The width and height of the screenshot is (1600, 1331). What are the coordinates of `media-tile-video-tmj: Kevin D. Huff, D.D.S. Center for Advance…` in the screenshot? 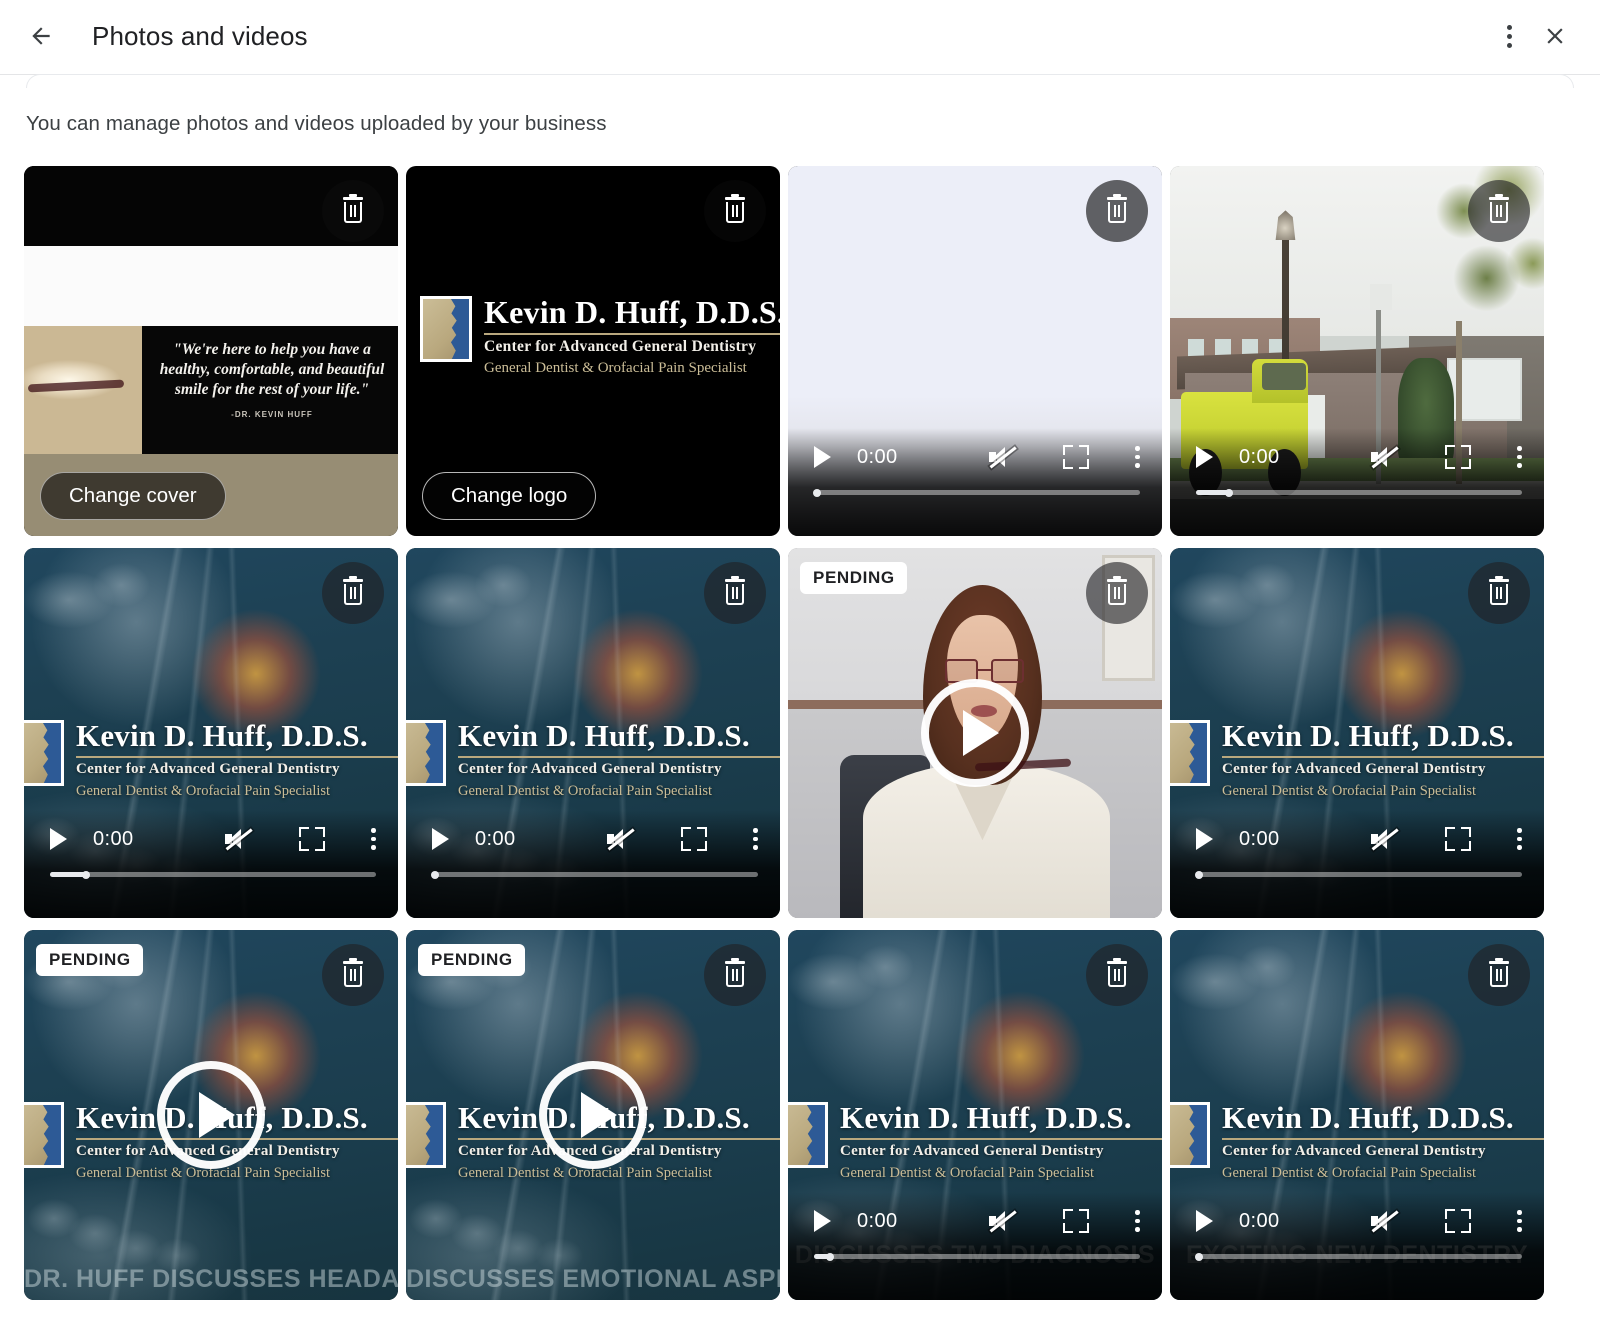 It's located at (975, 1115).